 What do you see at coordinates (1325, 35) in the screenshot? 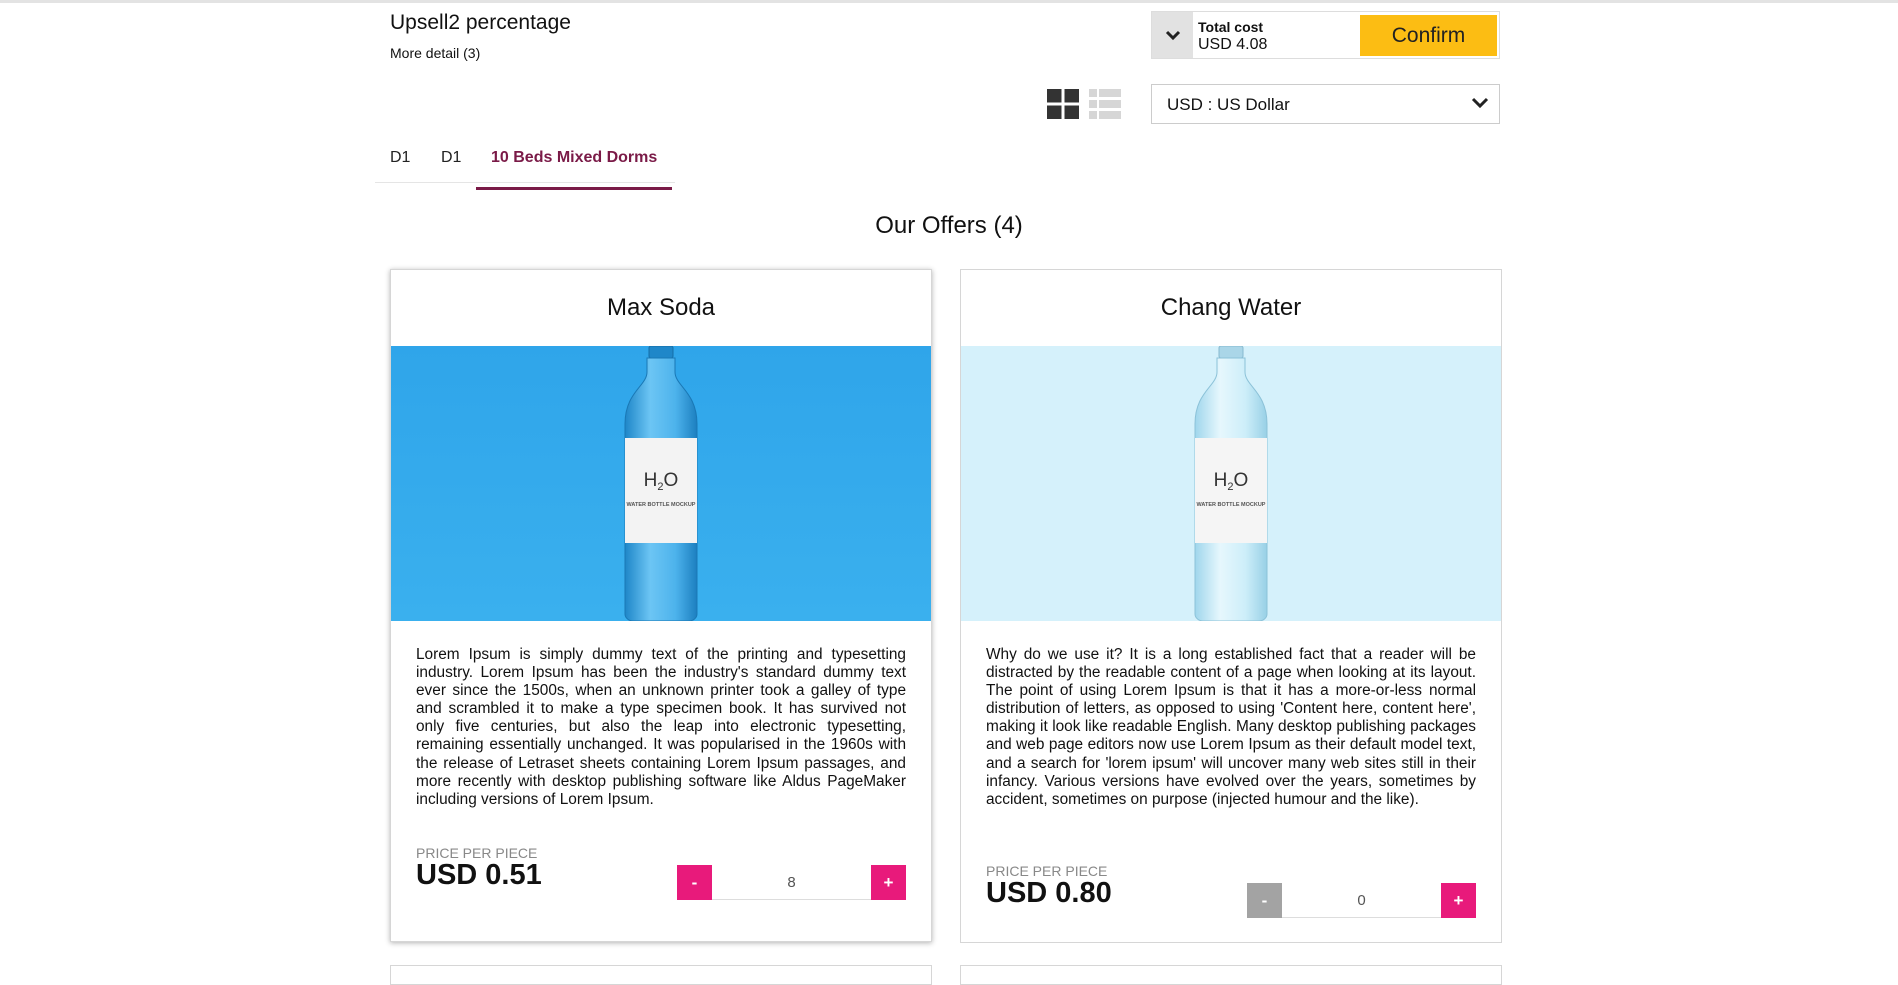
I see `total-cost-box: Total cost USD 4.08 Confirm` at bounding box center [1325, 35].